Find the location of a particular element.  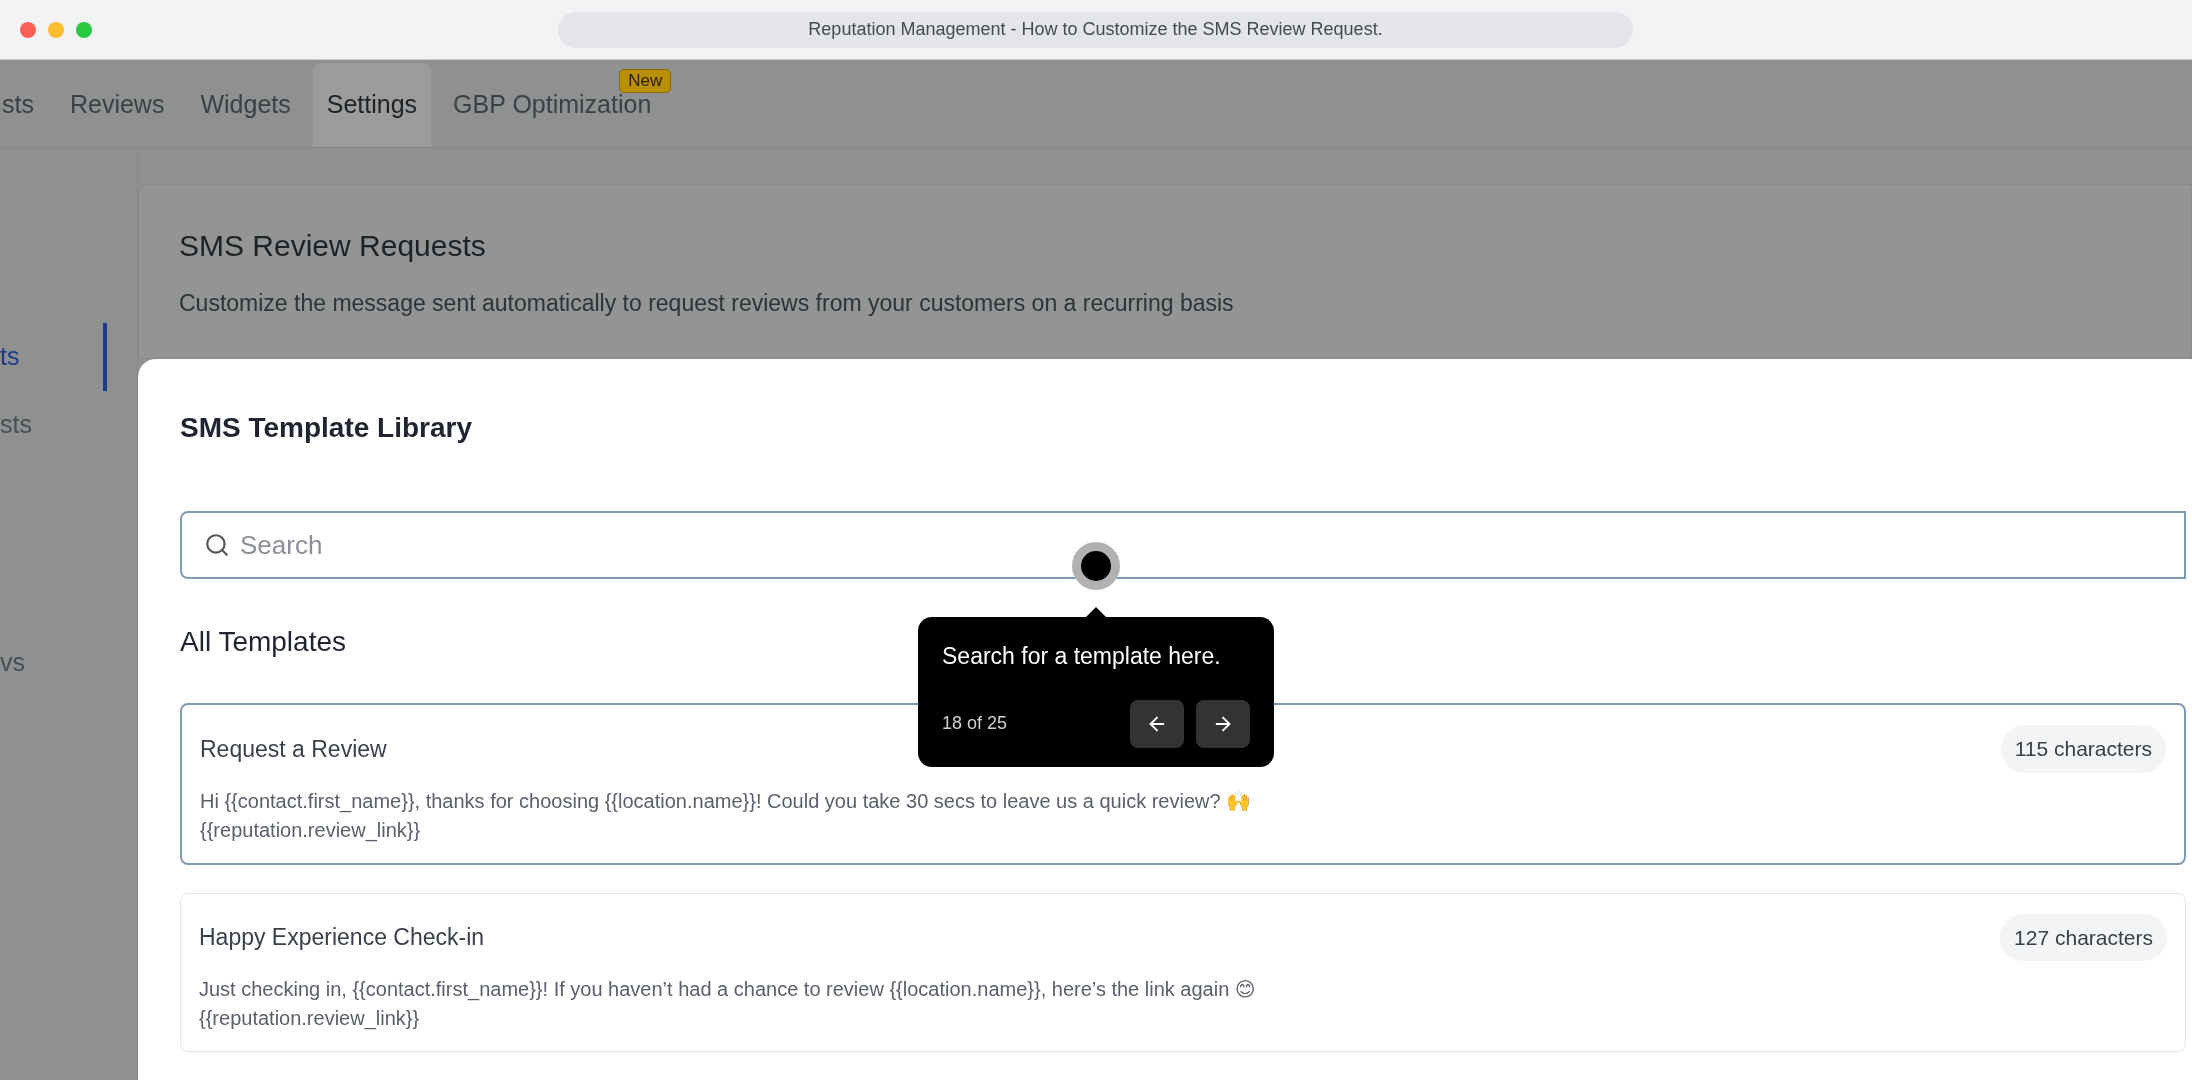

template-name: Happy Experience Check-in is located at coordinates (342, 937).